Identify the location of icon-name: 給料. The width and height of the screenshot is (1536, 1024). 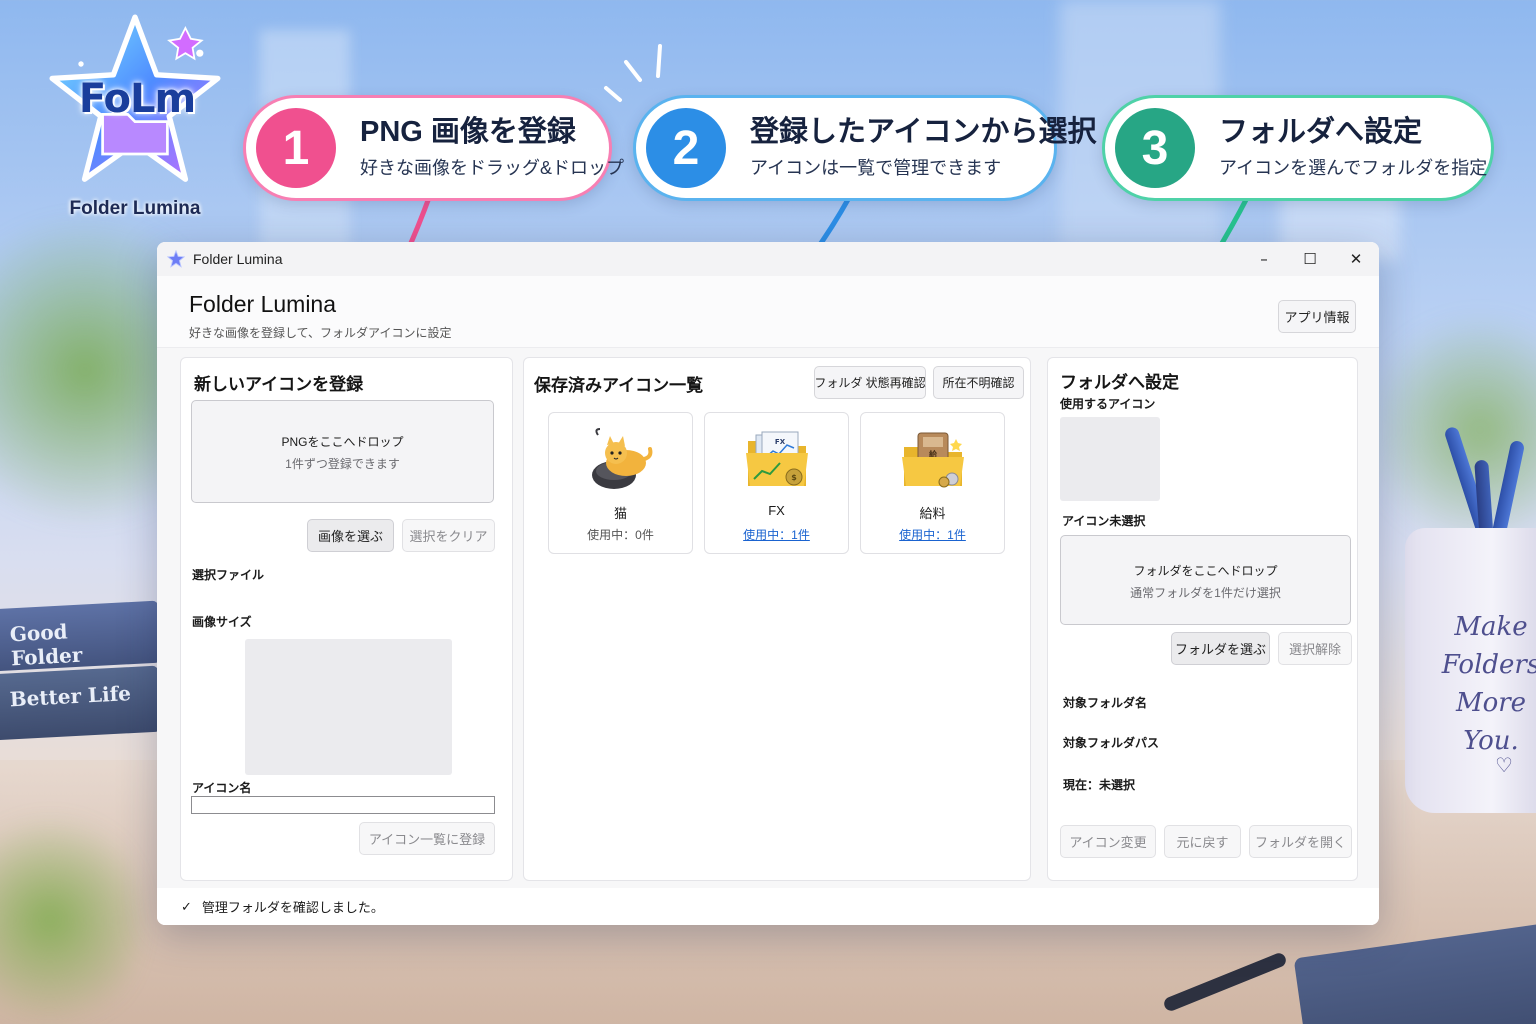
(932, 513).